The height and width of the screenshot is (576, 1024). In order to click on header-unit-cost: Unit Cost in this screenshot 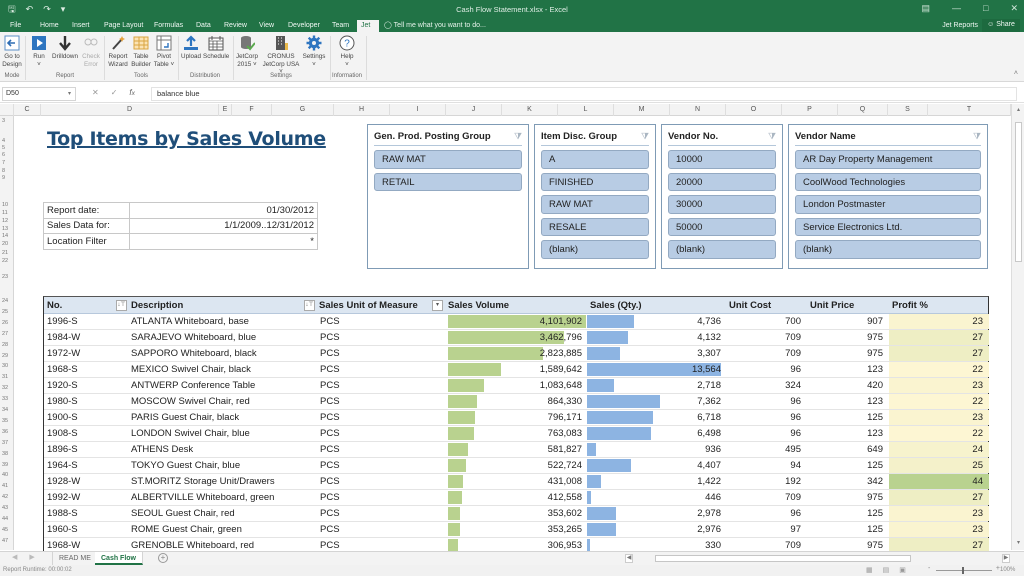, I will do `click(750, 305)`.